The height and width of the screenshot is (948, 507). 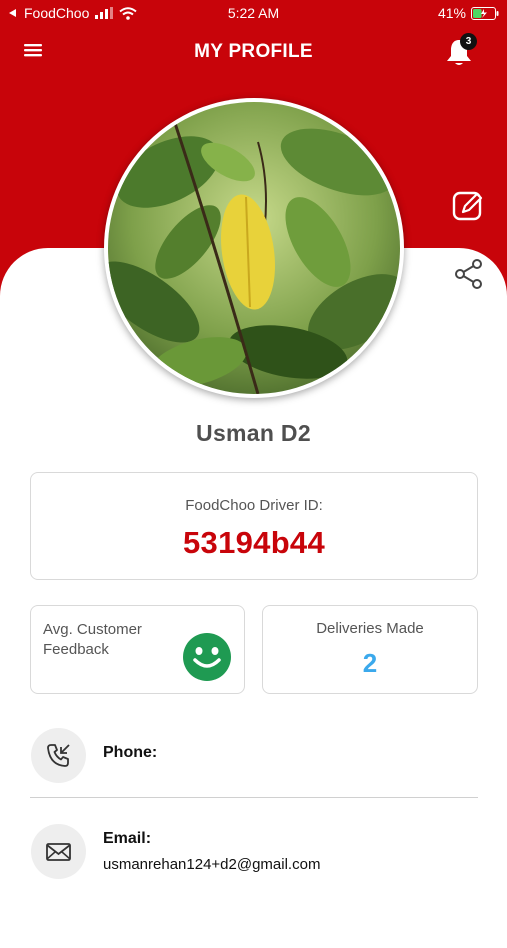 What do you see at coordinates (370, 663) in the screenshot?
I see `deliveries-value: 2` at bounding box center [370, 663].